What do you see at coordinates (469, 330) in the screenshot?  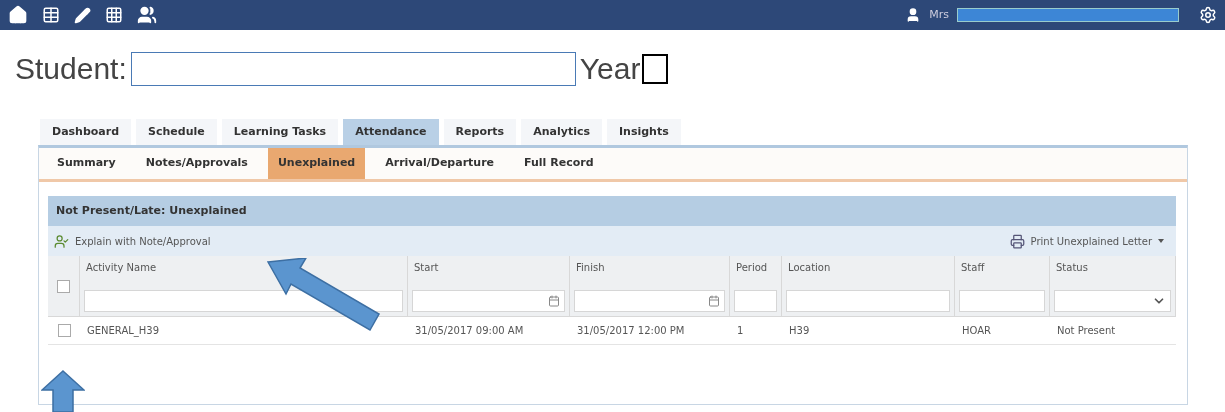 I see `table-cell: 31/05/2017 09:00 AM` at bounding box center [469, 330].